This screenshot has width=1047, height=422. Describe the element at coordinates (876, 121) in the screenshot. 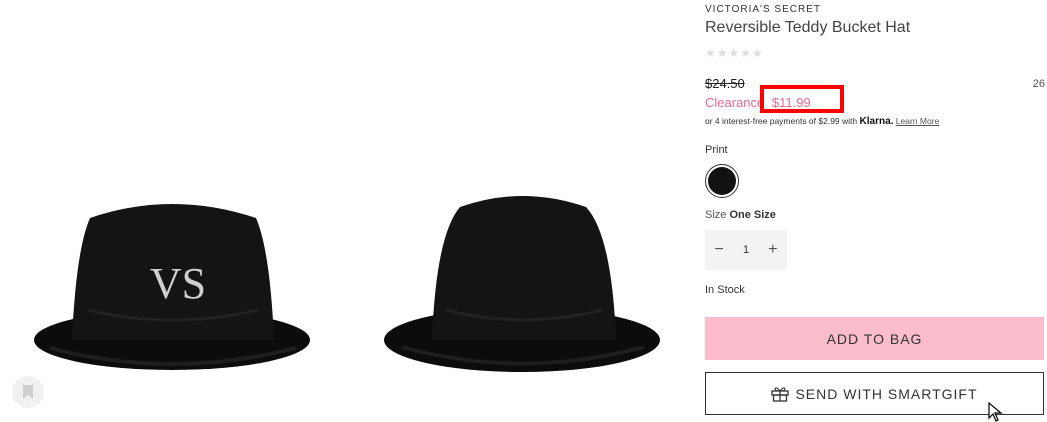

I see `klarna-logo: Klarna.` at that location.